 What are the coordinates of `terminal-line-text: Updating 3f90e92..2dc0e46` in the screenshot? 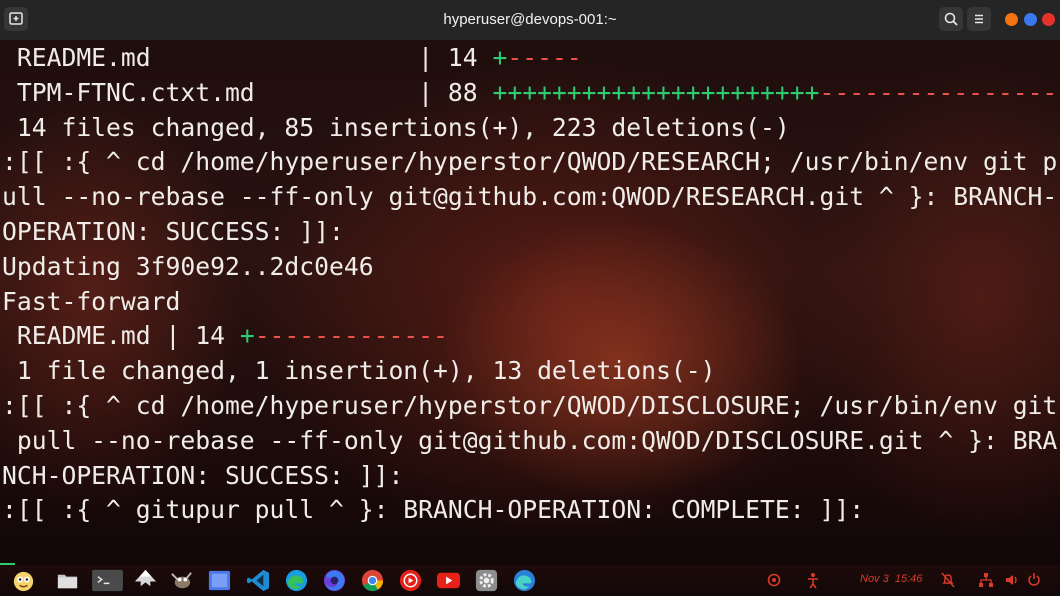 It's located at (188, 266).